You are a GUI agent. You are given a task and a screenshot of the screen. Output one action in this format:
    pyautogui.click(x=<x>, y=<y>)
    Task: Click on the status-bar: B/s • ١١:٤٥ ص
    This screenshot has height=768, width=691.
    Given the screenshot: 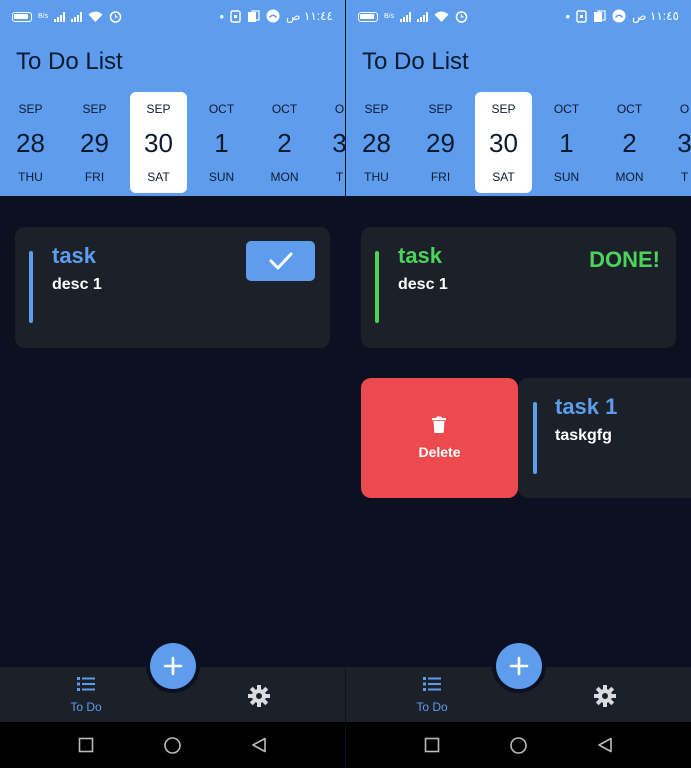 What is the action you would take?
    pyautogui.click(x=518, y=17)
    